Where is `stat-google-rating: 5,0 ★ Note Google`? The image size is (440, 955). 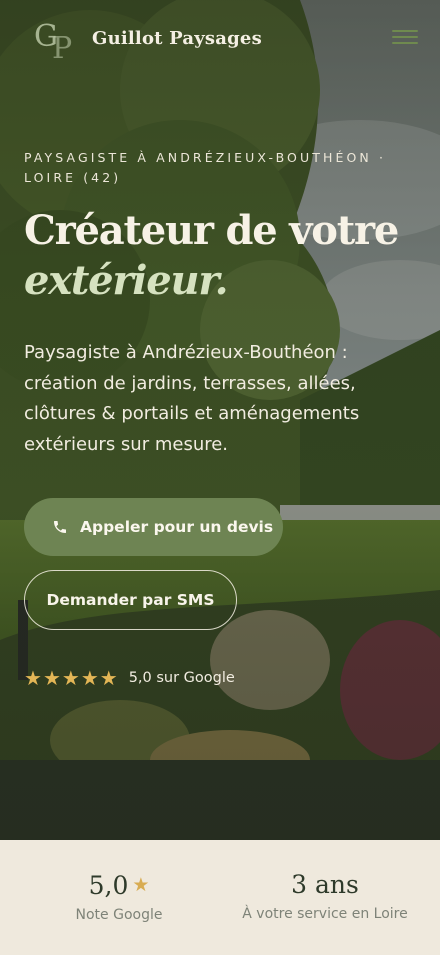
stat-google-rating: 5,0 ★ Note Google is located at coordinates (119, 895).